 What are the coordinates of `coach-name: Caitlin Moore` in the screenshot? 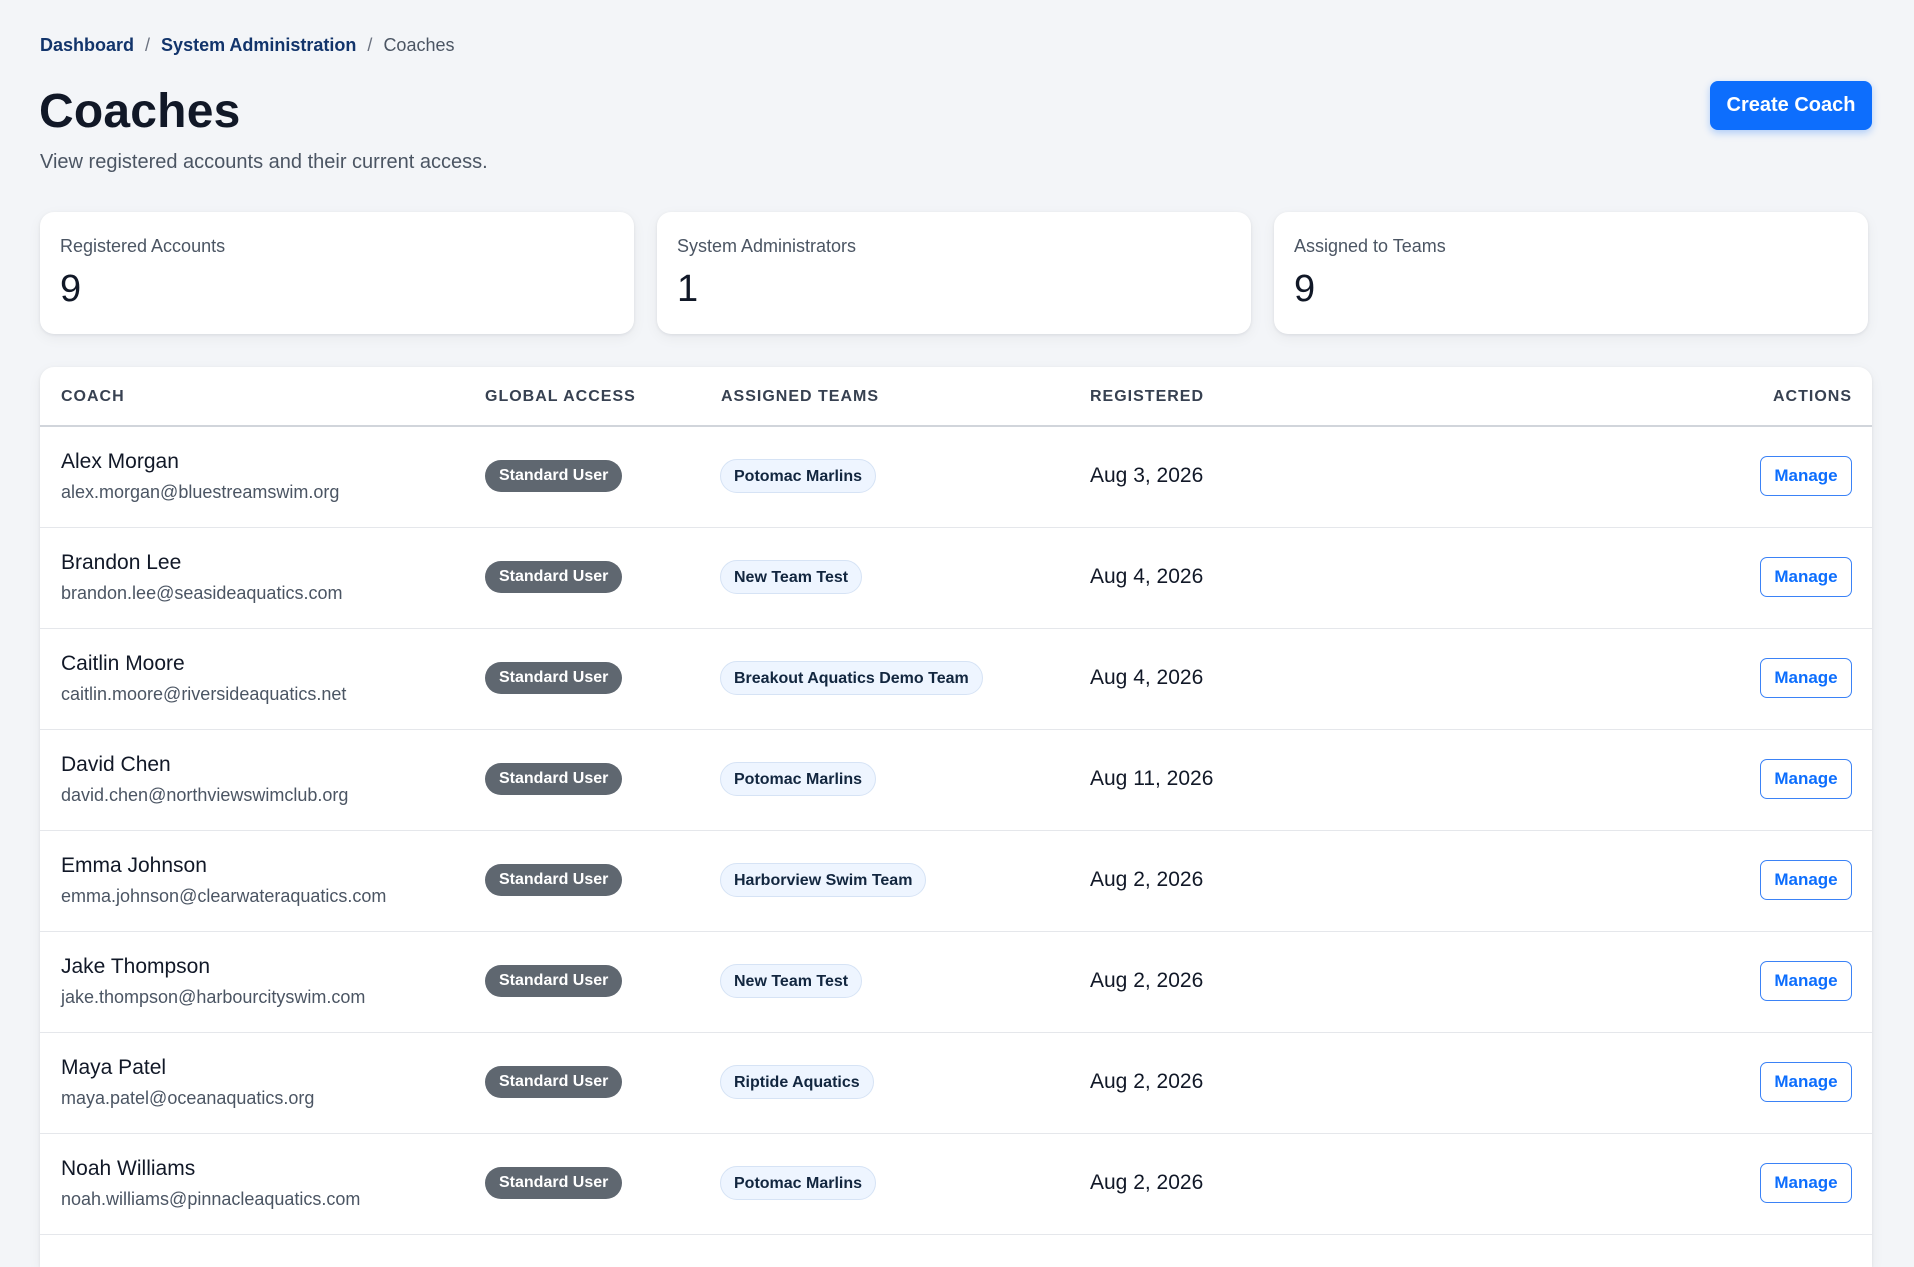 It's located at (123, 663).